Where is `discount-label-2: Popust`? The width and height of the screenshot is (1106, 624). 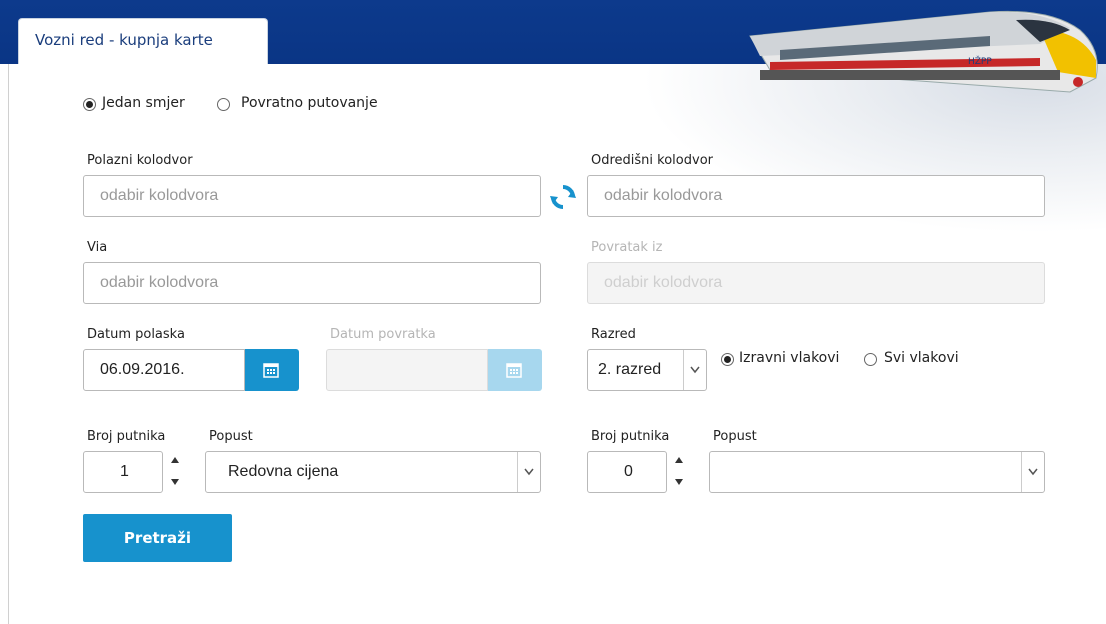
discount-label-2: Popust is located at coordinates (735, 436).